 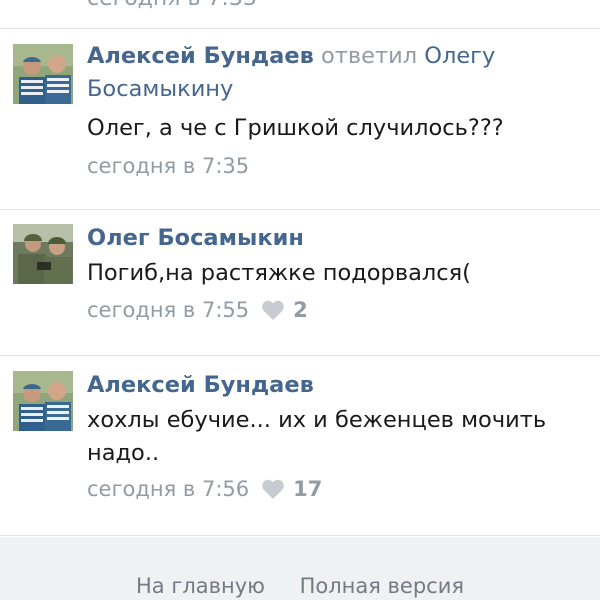 What do you see at coordinates (369, 56) in the screenshot?
I see `reply-label: ответил` at bounding box center [369, 56].